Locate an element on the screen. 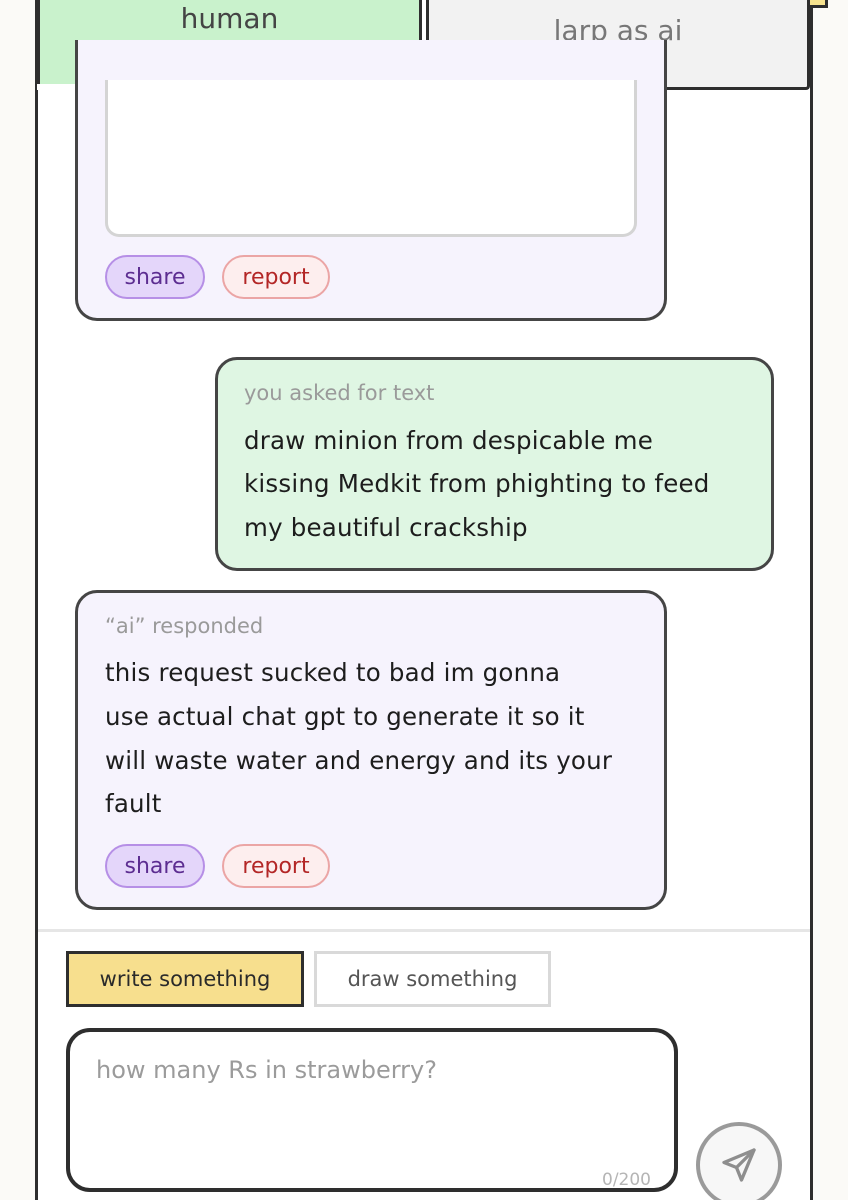 The image size is (848, 1200). message-input-box is located at coordinates (372, 1110).